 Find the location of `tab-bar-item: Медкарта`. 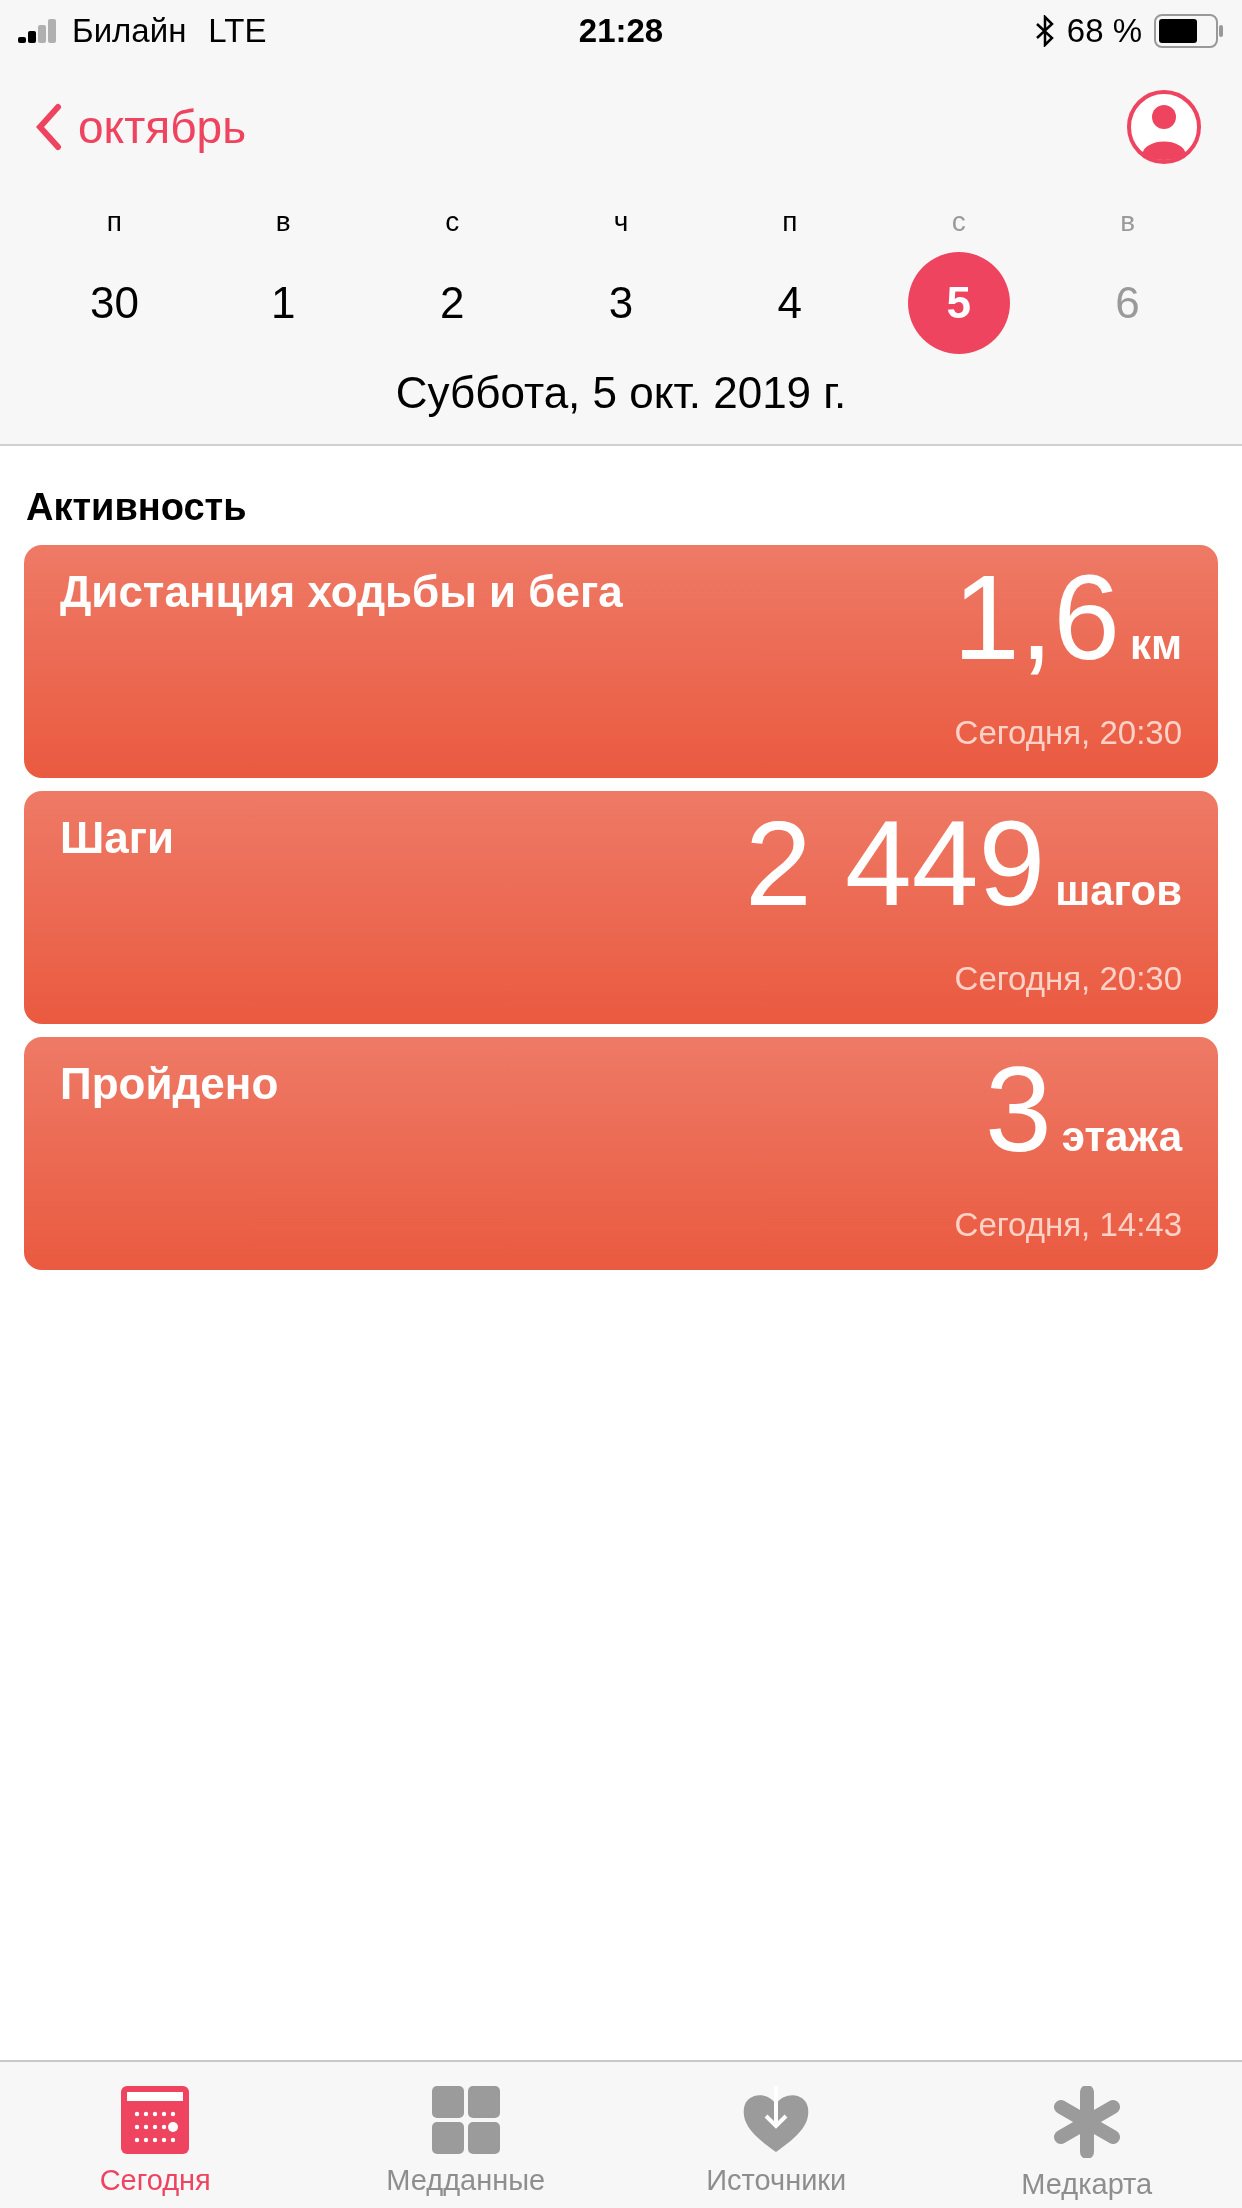

tab-bar-item: Медкарта is located at coordinates (1086, 2135).